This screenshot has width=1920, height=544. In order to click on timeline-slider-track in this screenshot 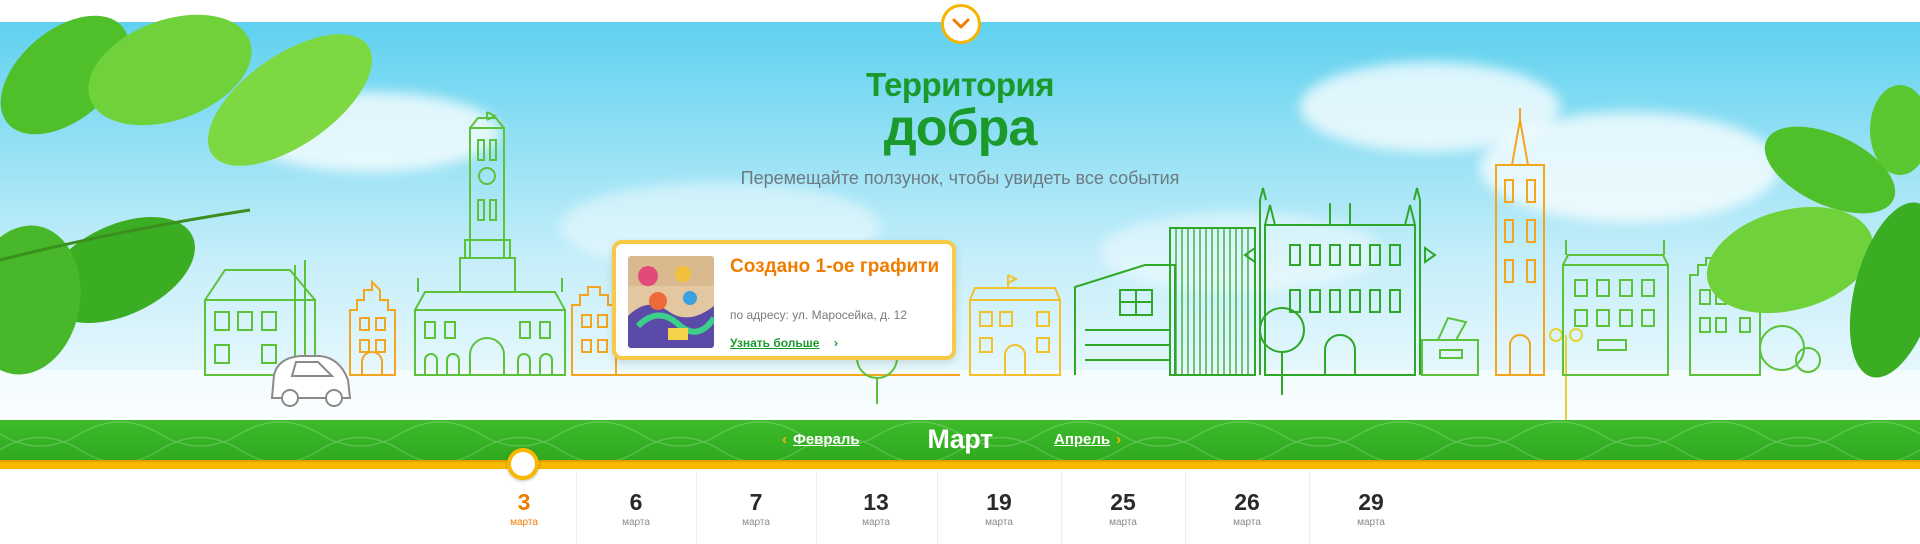, I will do `click(960, 464)`.